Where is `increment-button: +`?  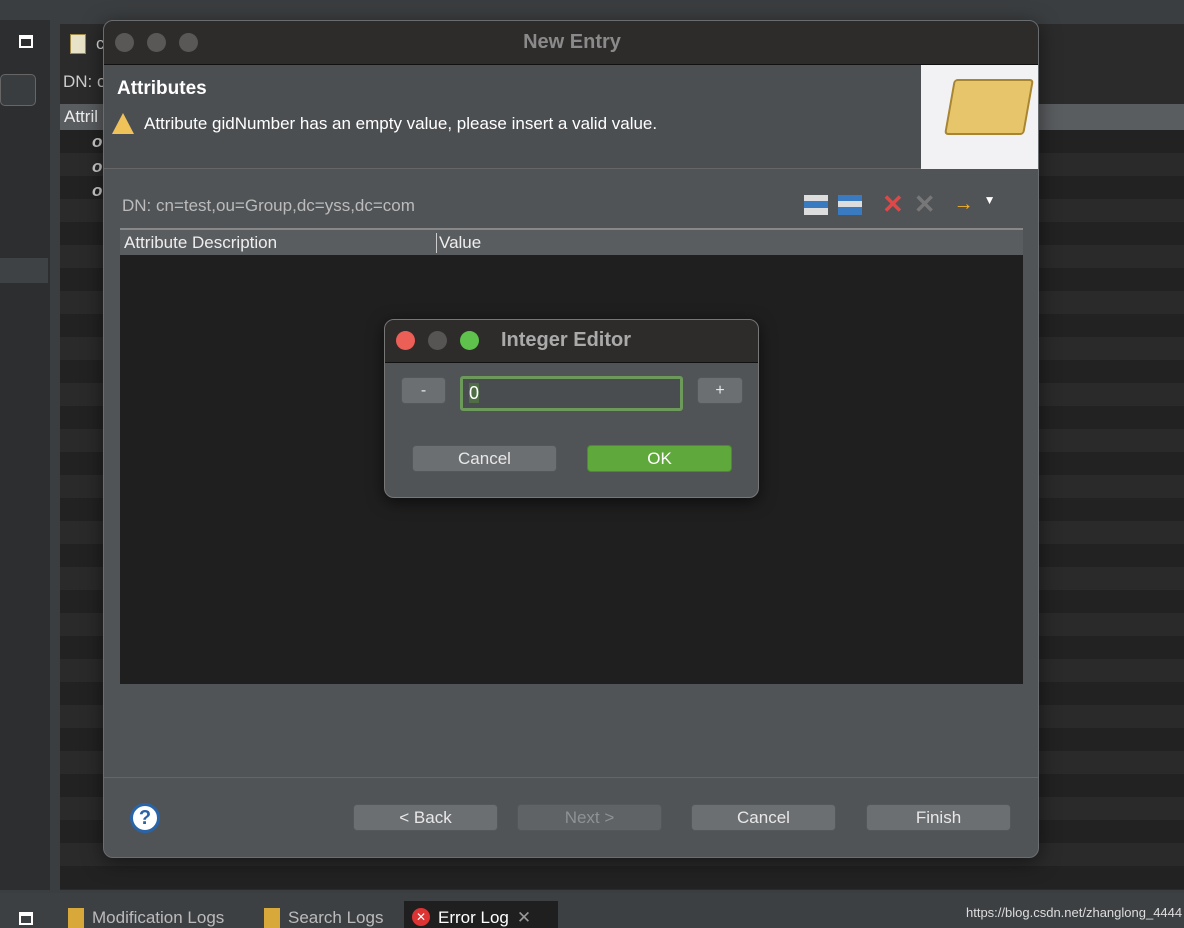 increment-button: + is located at coordinates (720, 390).